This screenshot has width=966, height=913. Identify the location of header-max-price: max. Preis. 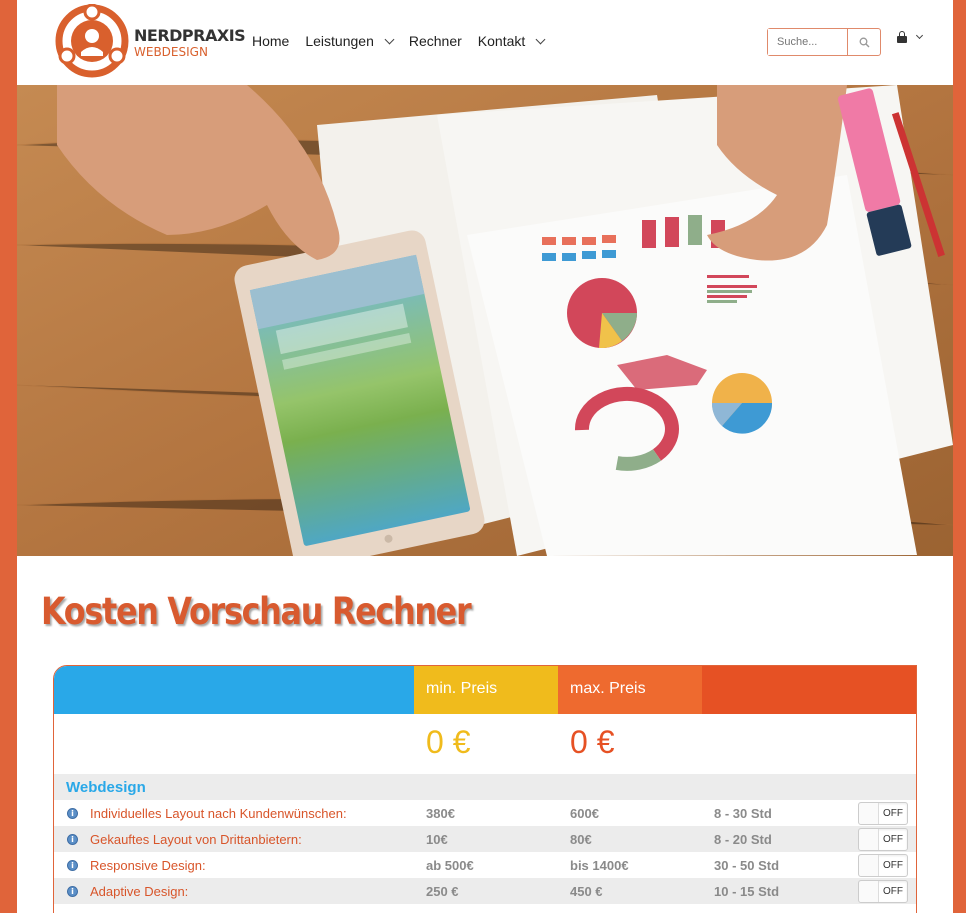
(630, 690).